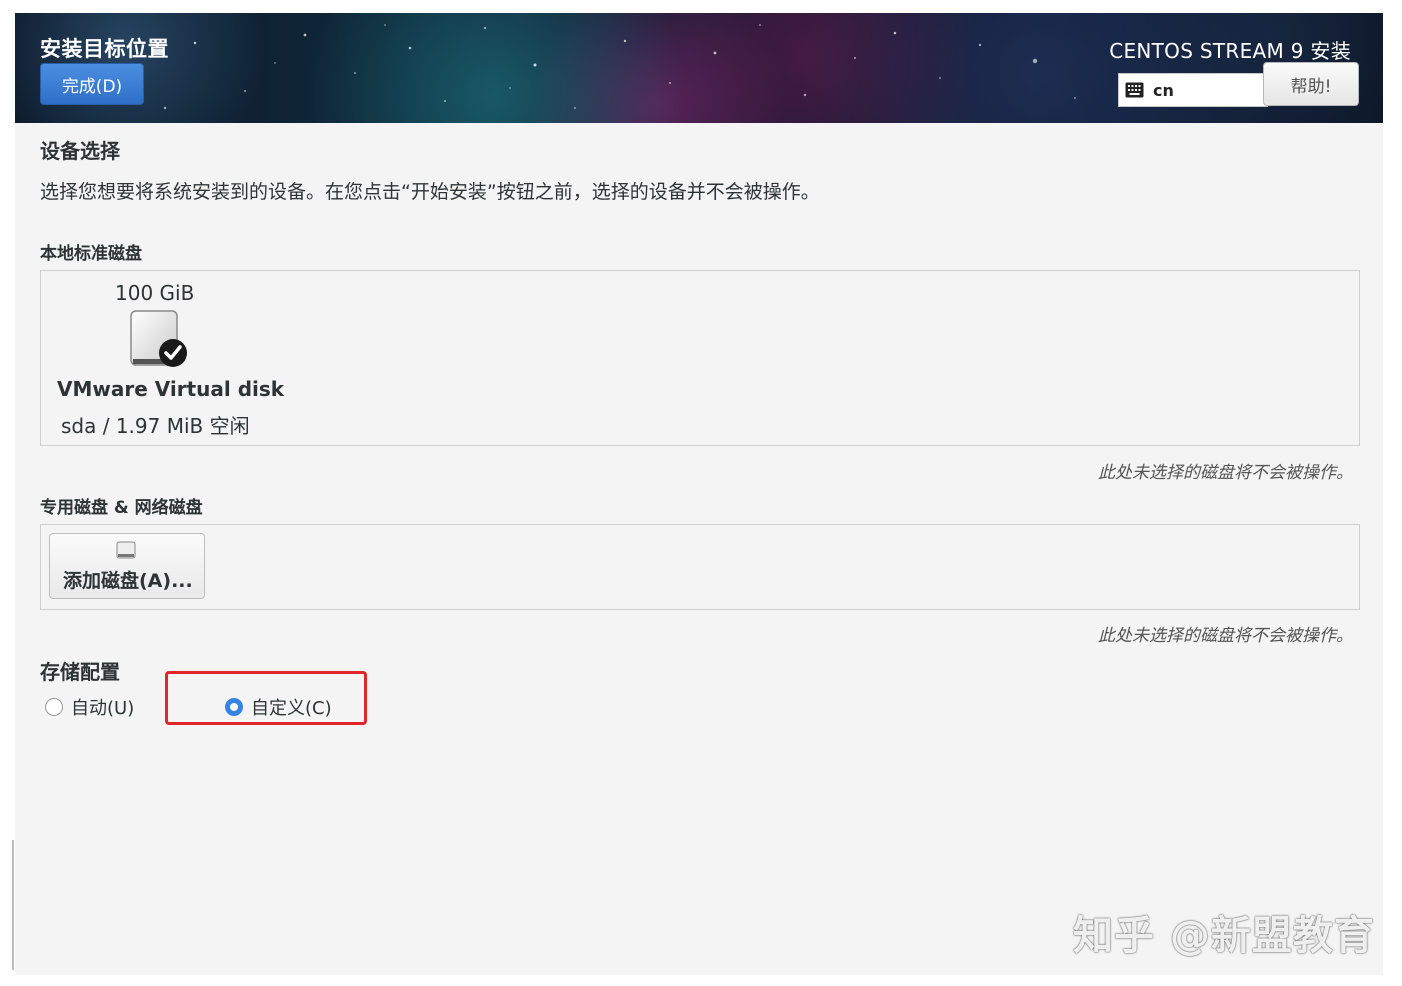  I want to click on keyboard-layout-label: cn, so click(1163, 90).